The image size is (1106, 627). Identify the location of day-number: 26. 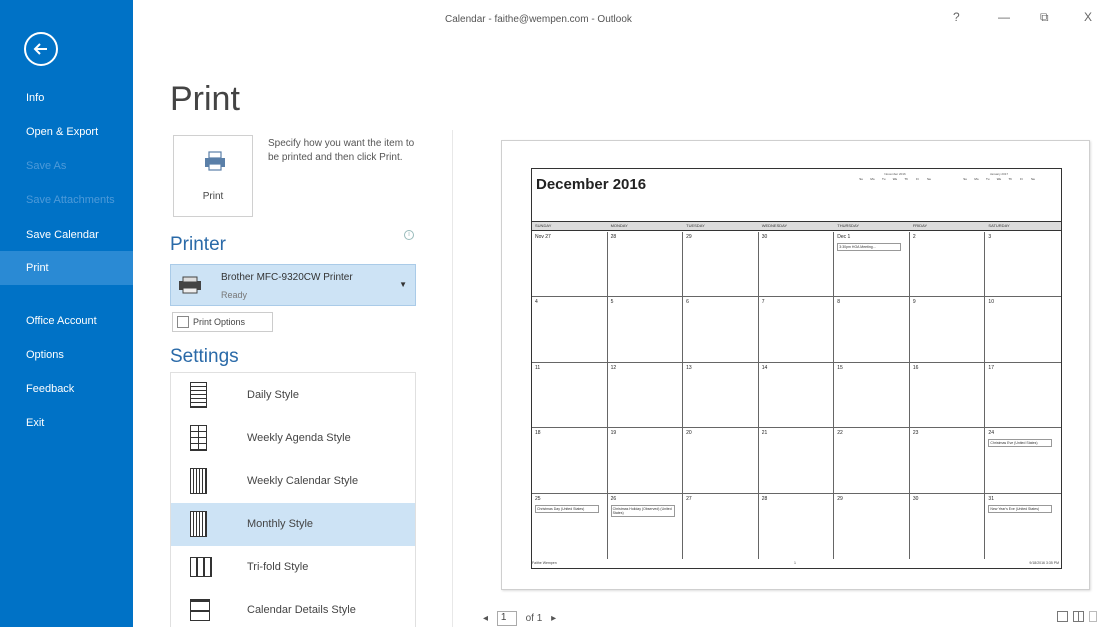
(613, 498).